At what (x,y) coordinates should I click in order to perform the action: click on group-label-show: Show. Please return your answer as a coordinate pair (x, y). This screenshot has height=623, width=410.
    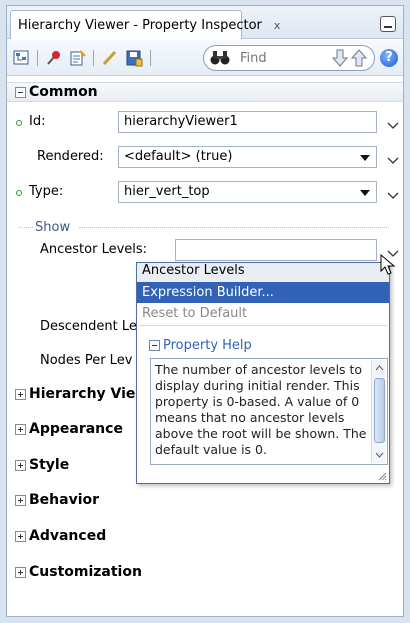
    Looking at the image, I should click on (53, 227).